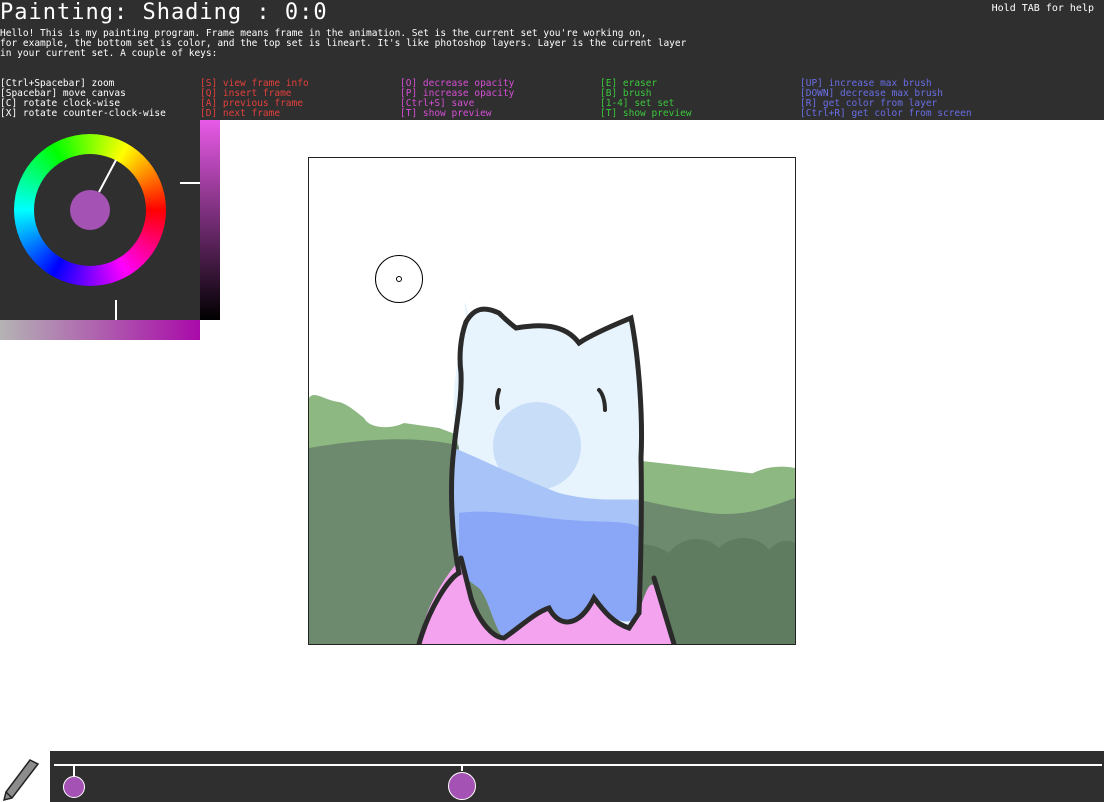  What do you see at coordinates (399, 279) in the screenshot?
I see `brush-cursor-center` at bounding box center [399, 279].